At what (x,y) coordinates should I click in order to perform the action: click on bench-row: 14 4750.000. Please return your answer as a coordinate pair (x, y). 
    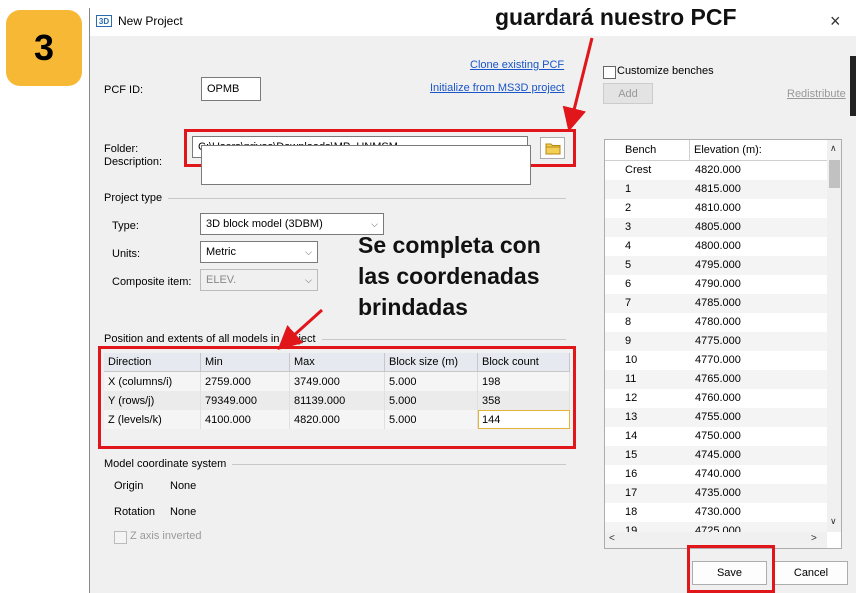
    Looking at the image, I should click on (716, 436).